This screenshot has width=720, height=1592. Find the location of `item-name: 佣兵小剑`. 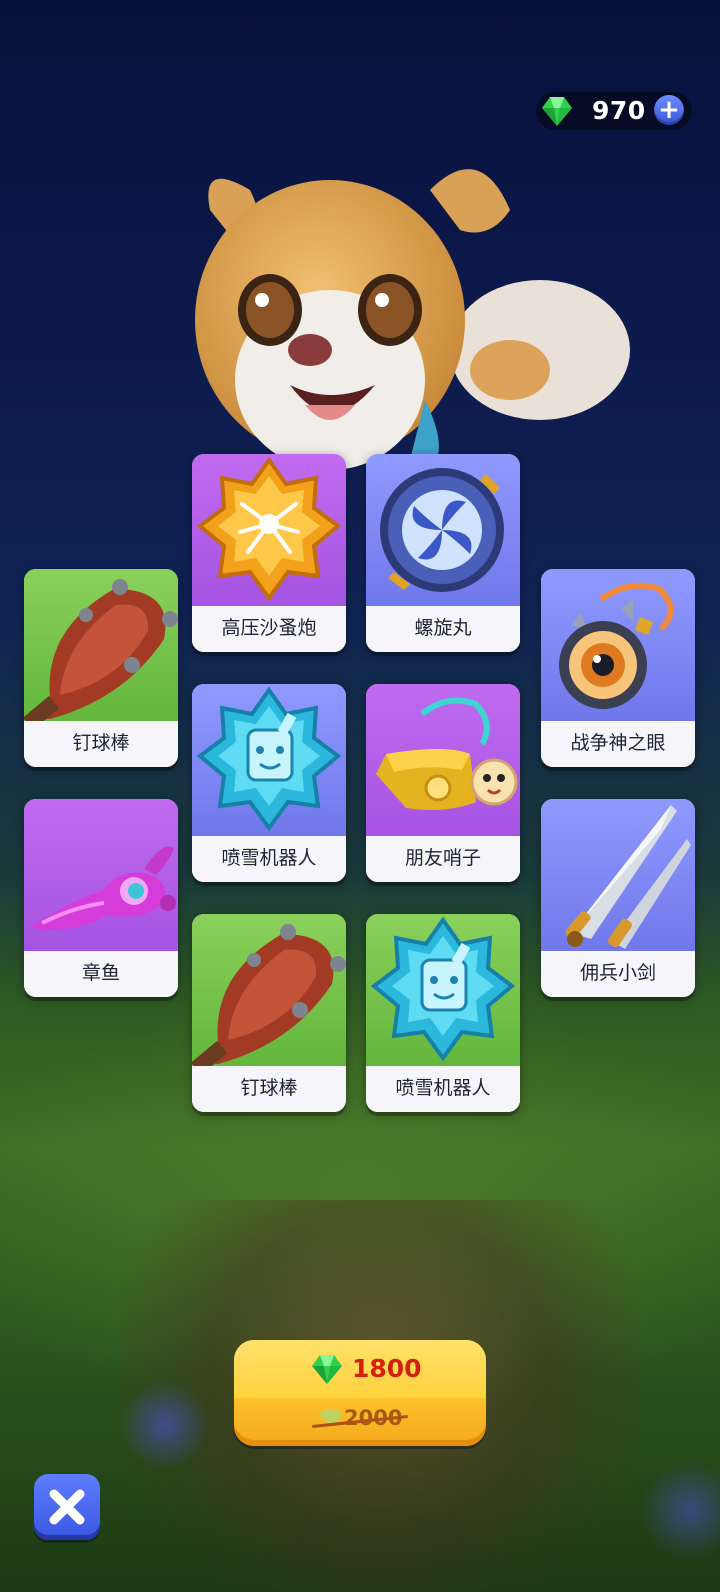

item-name: 佣兵小剑 is located at coordinates (618, 974).